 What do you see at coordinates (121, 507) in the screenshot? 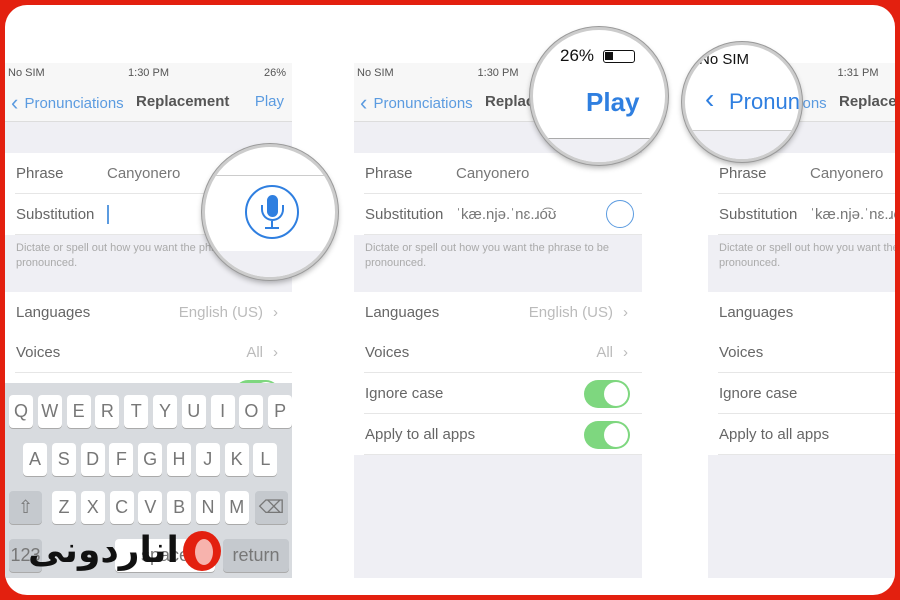
I see `key-letter: C` at bounding box center [121, 507].